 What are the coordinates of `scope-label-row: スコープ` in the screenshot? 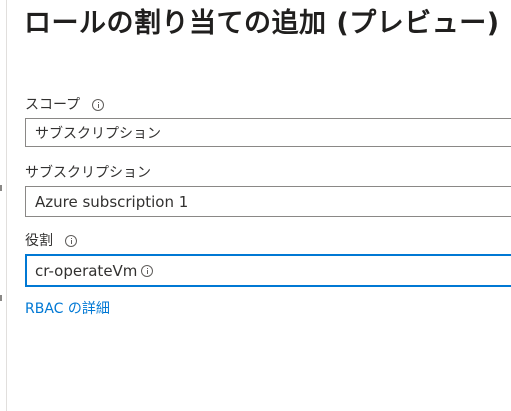 It's located at (65, 105).